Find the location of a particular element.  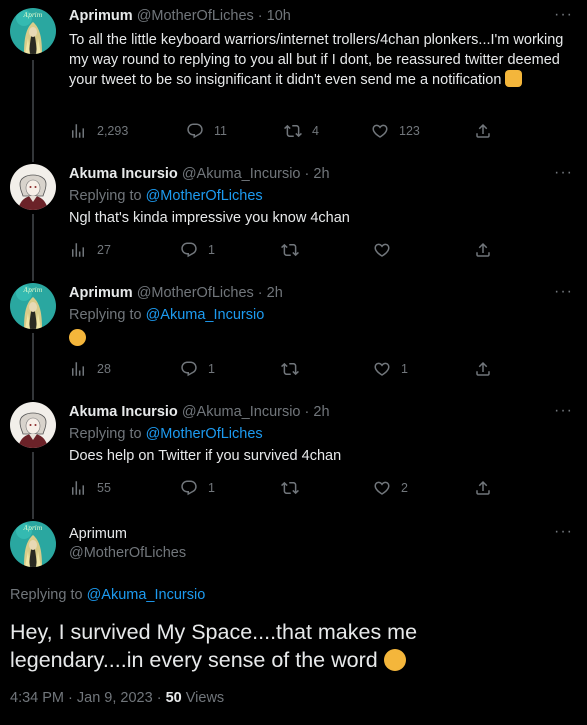

like-count: 1 is located at coordinates (404, 369).